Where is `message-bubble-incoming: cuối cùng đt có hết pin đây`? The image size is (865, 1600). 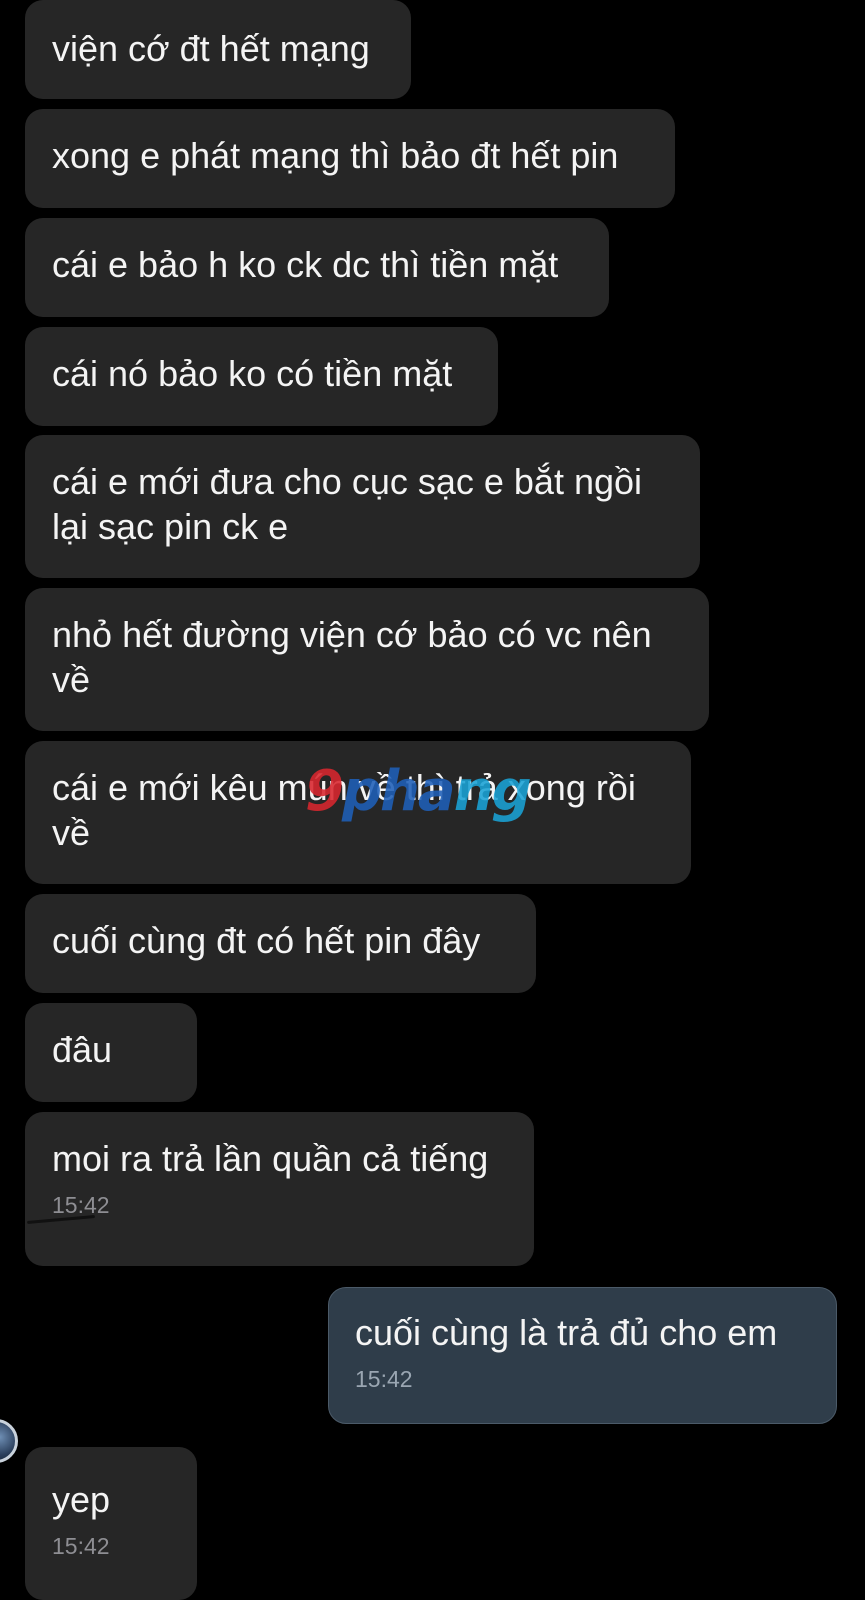 message-bubble-incoming: cuối cùng đt có hết pin đây is located at coordinates (280, 943).